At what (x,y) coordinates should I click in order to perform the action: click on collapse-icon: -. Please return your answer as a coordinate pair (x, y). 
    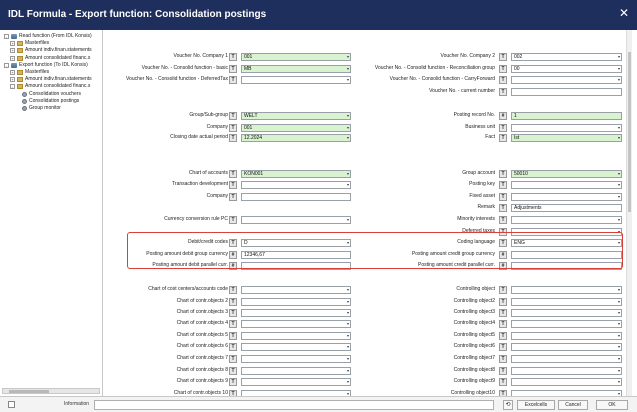
    Looking at the image, I should click on (6, 36).